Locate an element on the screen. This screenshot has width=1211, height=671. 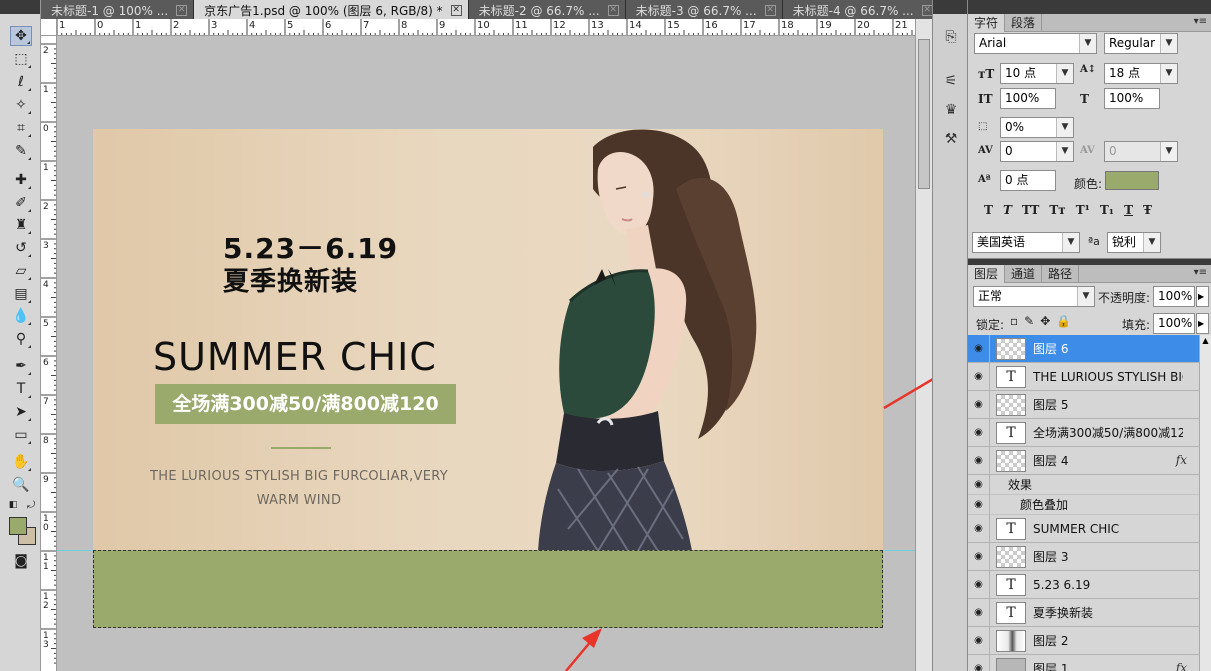
opacity-field: 100% is located at coordinates (1174, 296).